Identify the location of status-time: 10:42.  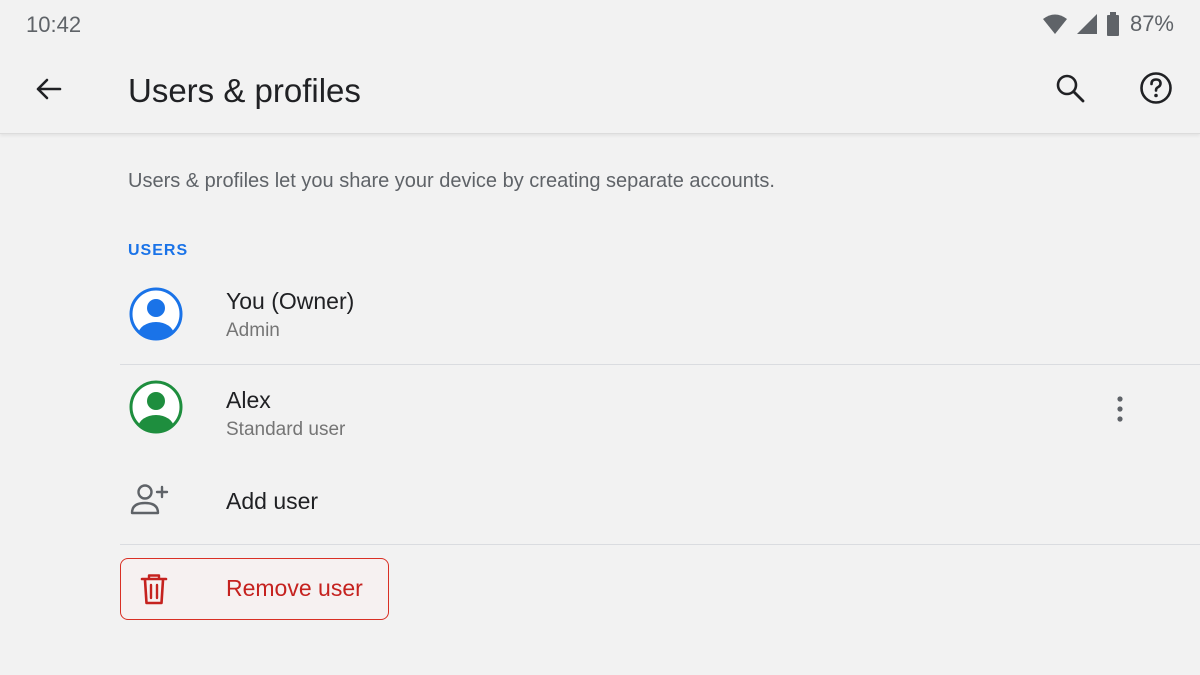
(54, 24).